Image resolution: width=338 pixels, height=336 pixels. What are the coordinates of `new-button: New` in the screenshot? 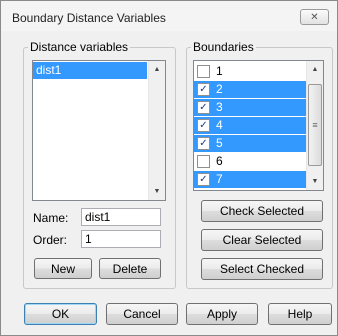 It's located at (63, 268).